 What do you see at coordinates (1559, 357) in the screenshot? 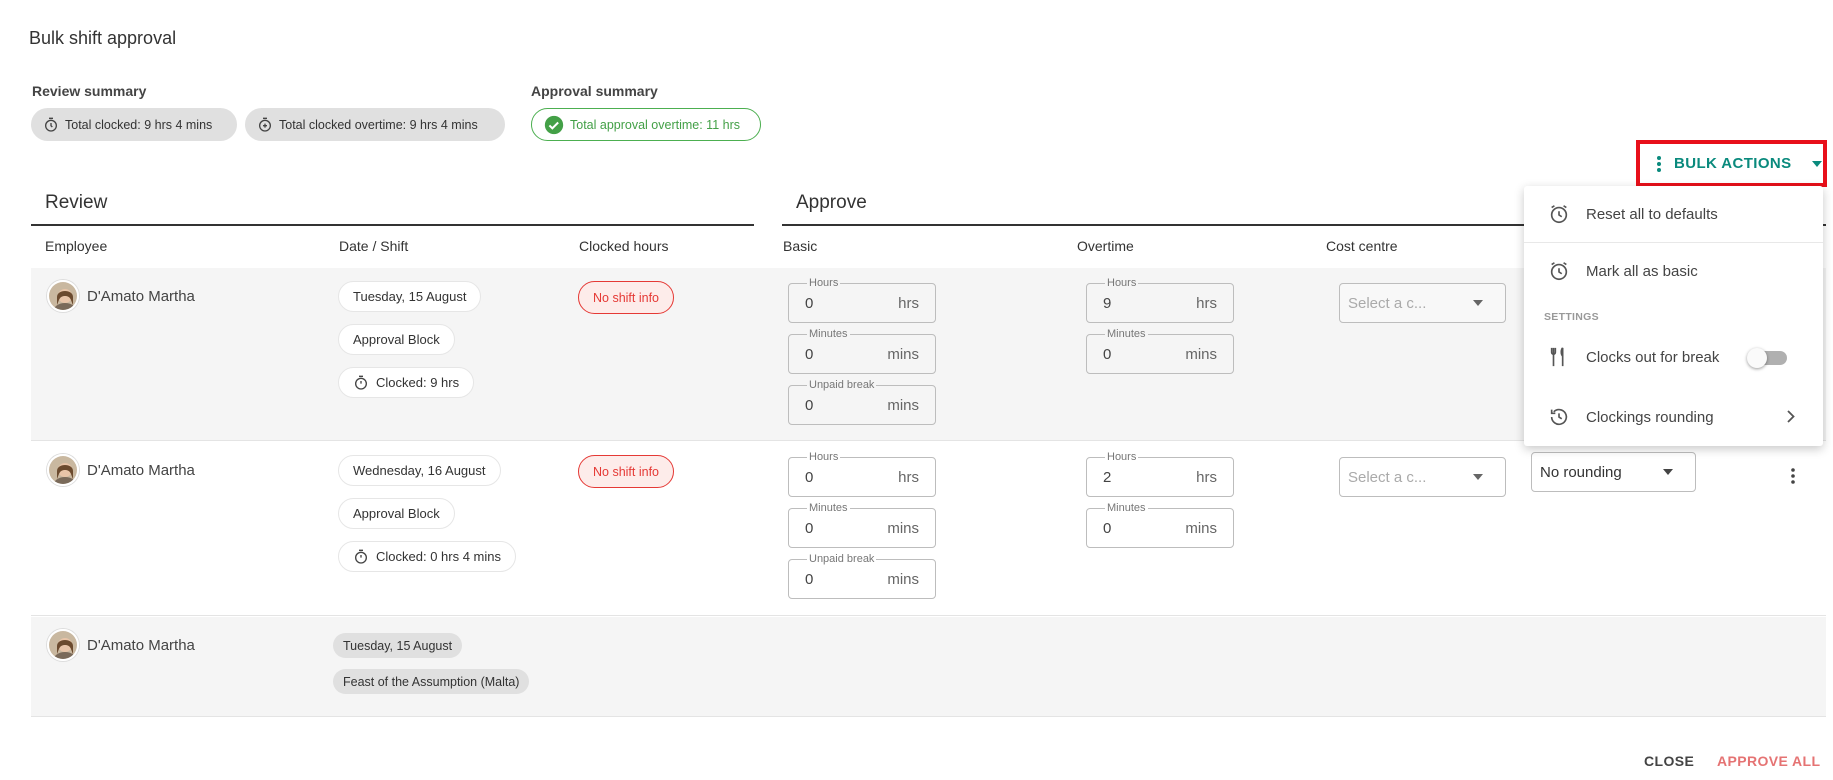
I see `cutlery-icon` at bounding box center [1559, 357].